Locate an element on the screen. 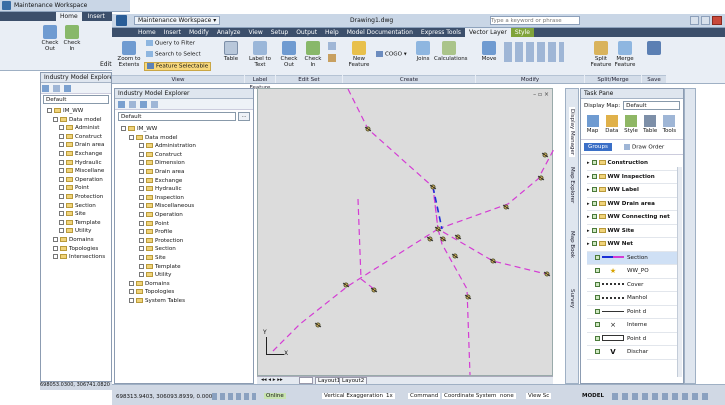 This screenshot has height=405, width=725. back-tree-item: Administ is located at coordinates (78, 128).